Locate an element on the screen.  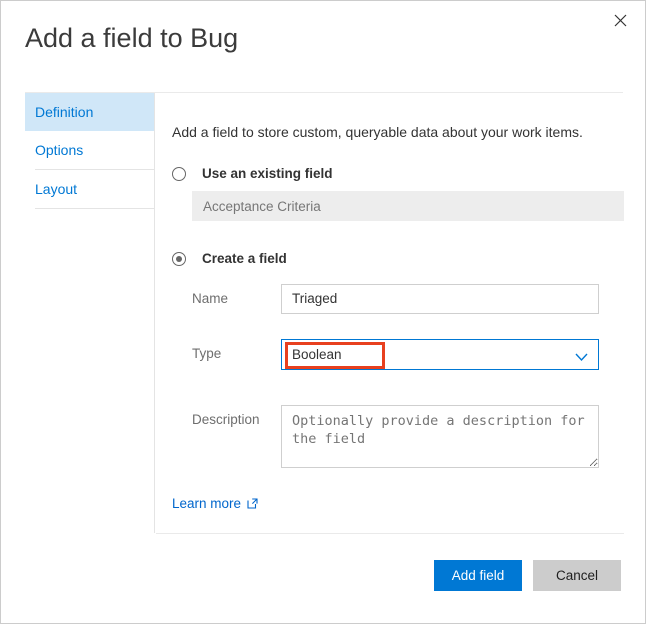
existing-field-select: Acceptance Criteria is located at coordinates (408, 206).